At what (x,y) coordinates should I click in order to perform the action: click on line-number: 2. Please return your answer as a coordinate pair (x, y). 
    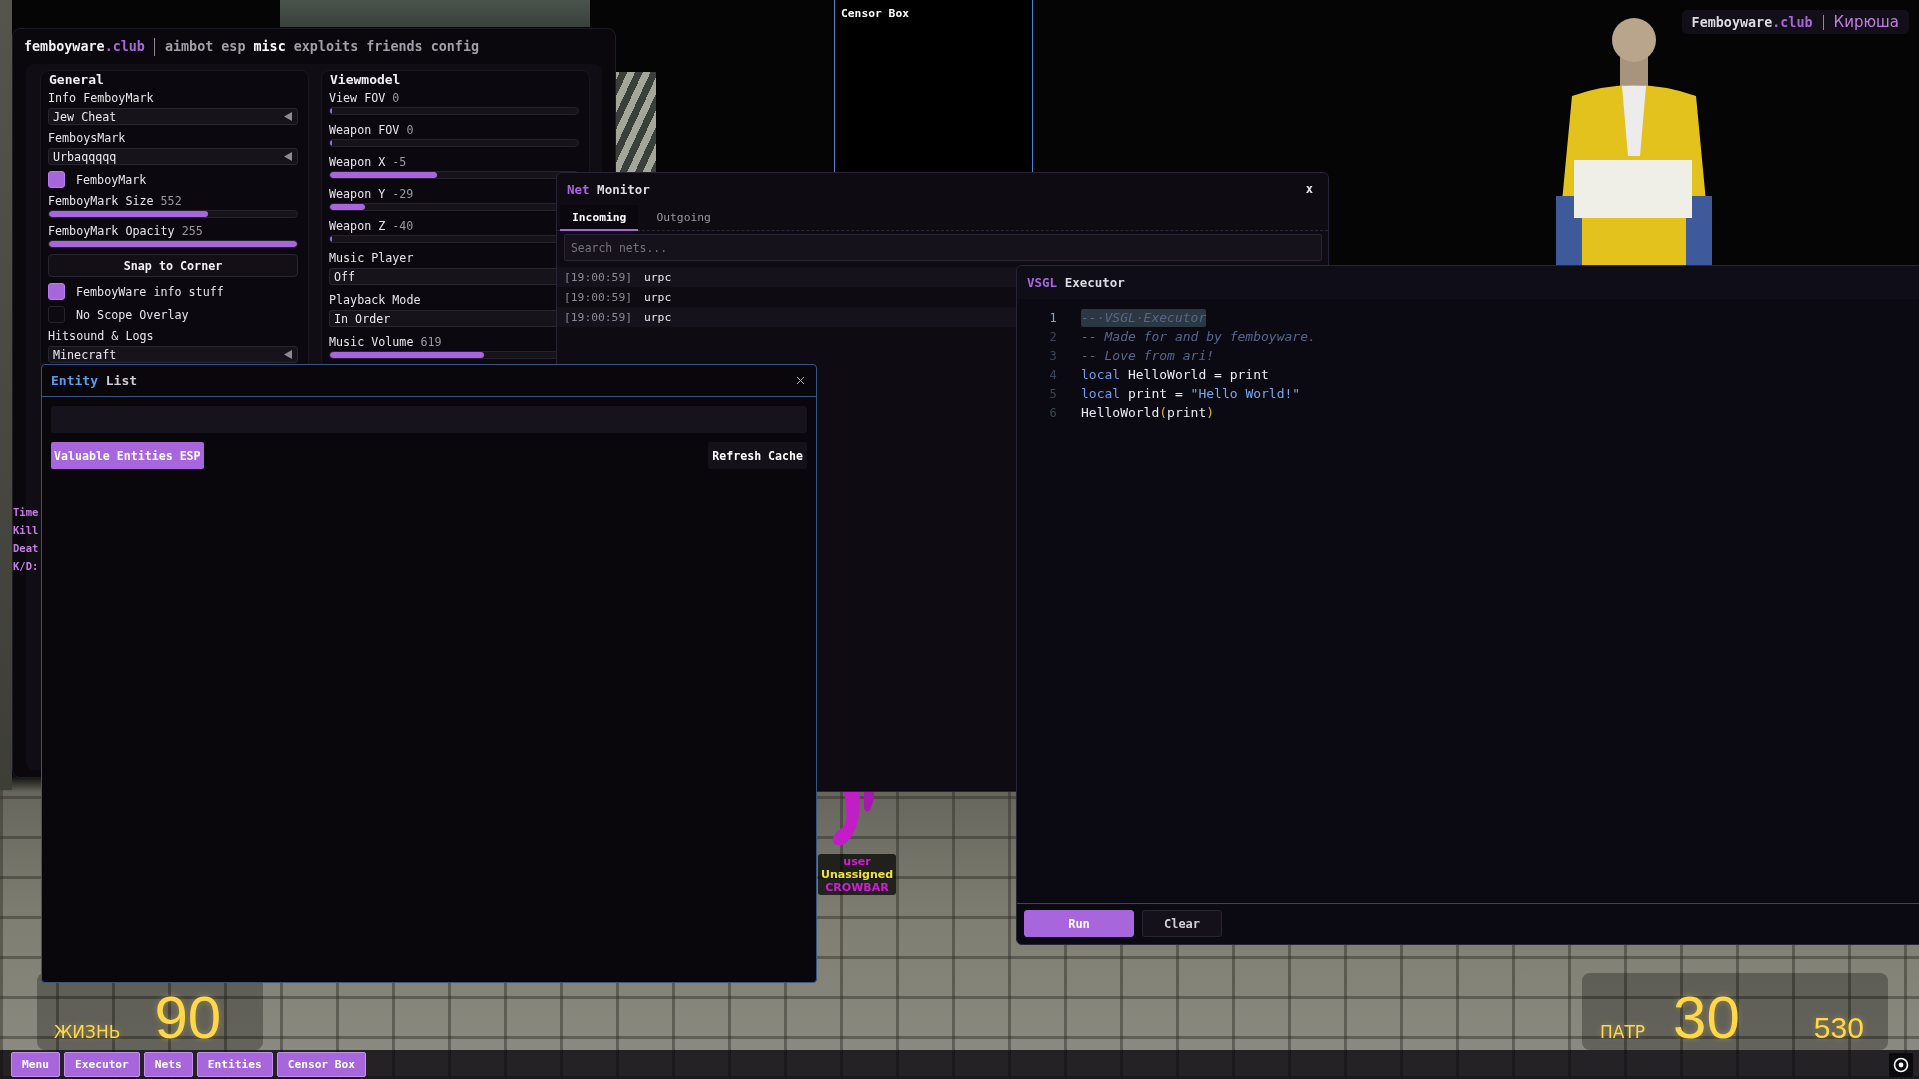
    Looking at the image, I should click on (1053, 336).